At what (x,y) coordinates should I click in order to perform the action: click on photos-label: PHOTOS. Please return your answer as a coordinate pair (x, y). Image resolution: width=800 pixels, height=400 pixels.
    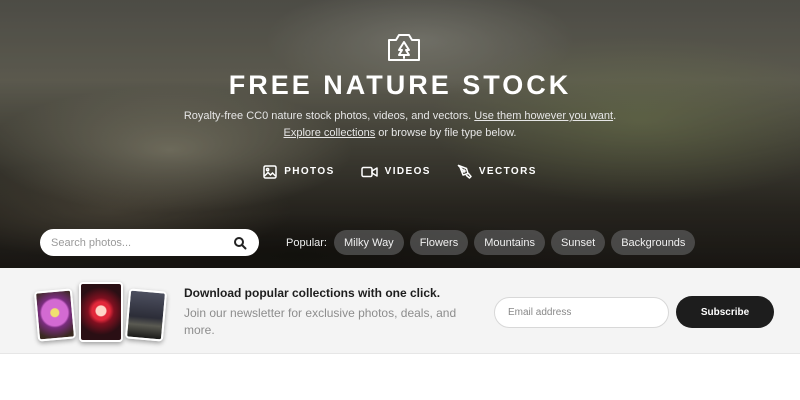
    Looking at the image, I should click on (309, 171).